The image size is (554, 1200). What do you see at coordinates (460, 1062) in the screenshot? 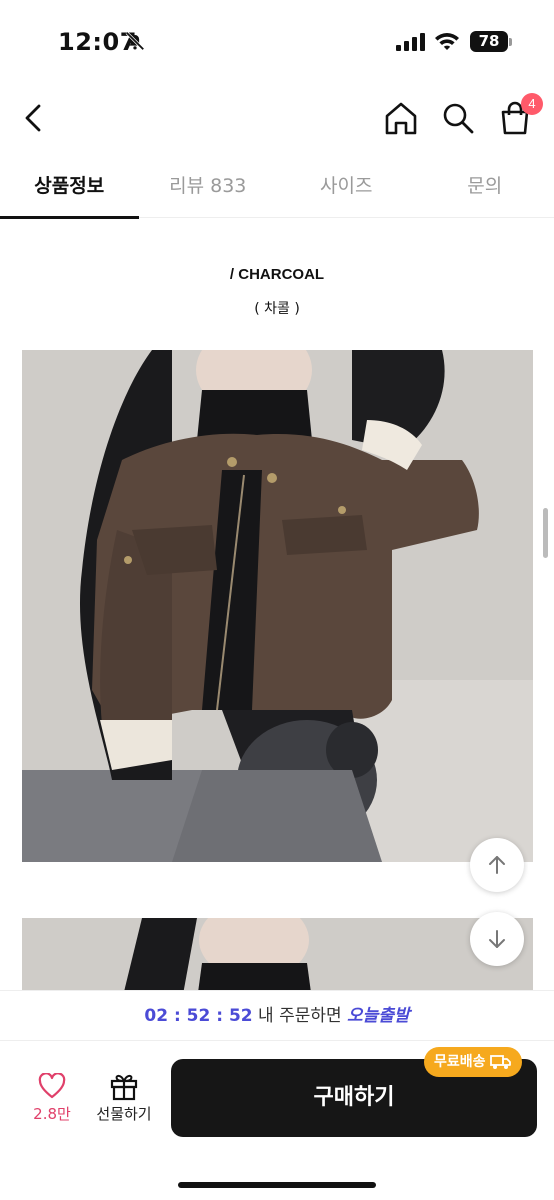
I see `free-shipping-label: 무료배송` at bounding box center [460, 1062].